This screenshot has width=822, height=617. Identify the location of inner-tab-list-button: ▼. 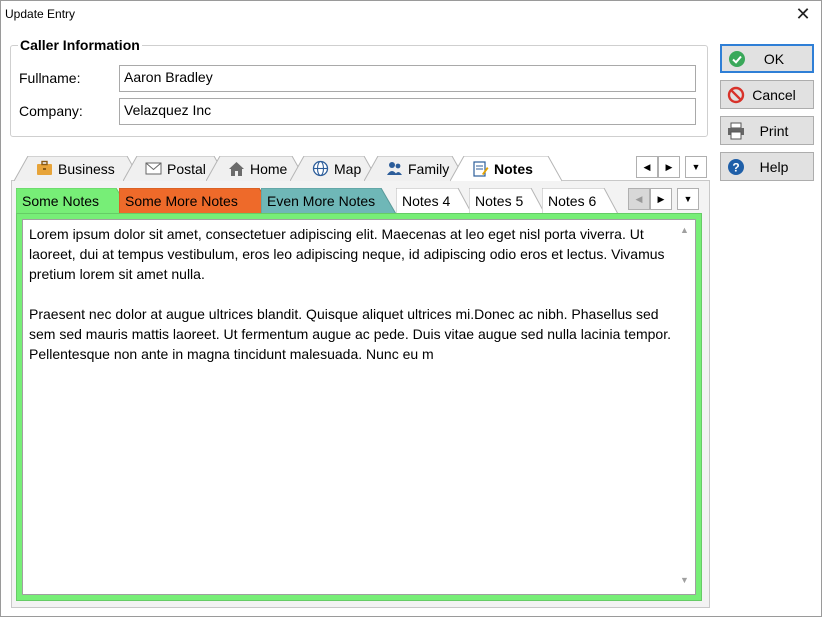
(688, 199).